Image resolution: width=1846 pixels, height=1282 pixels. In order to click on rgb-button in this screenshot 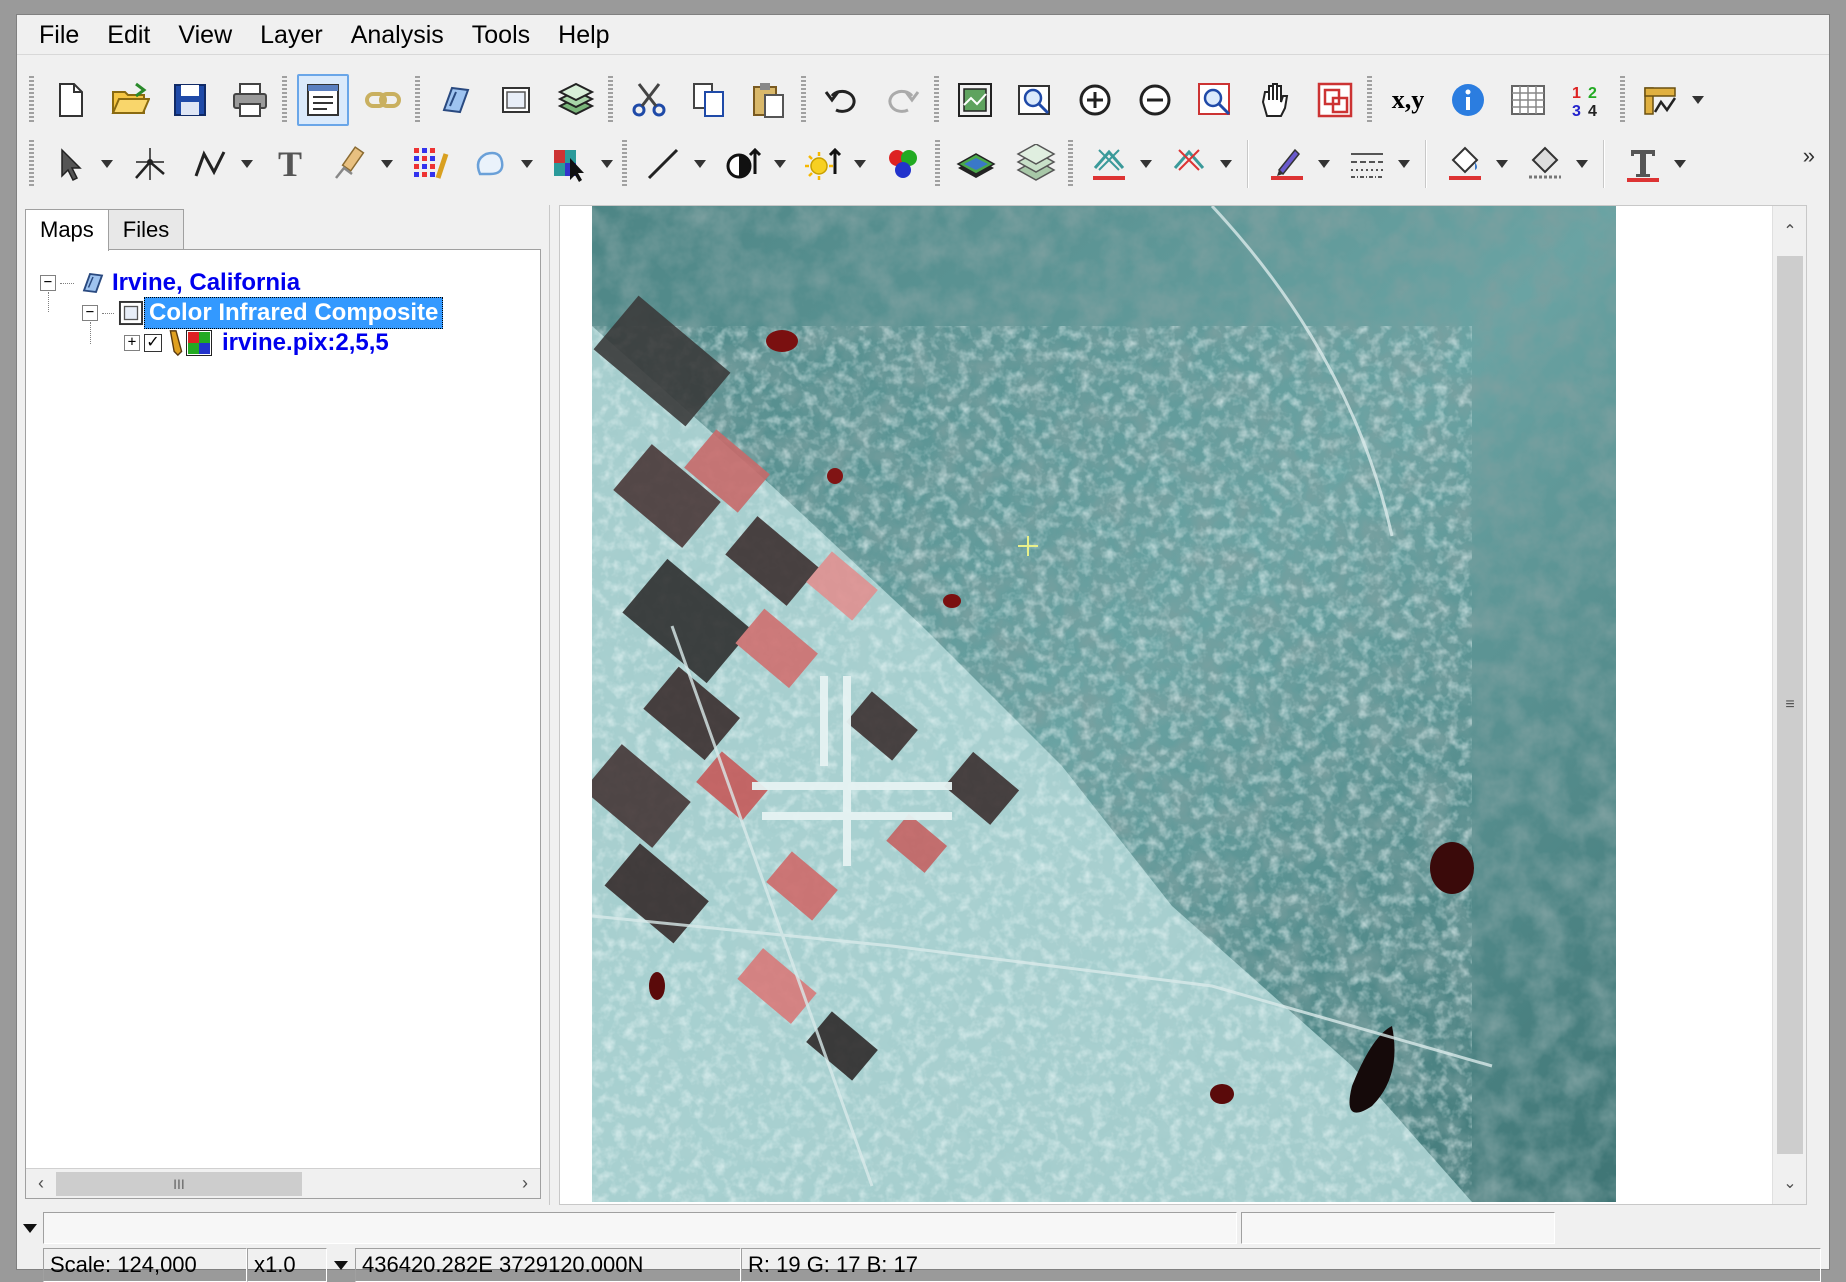, I will do `click(903, 164)`.